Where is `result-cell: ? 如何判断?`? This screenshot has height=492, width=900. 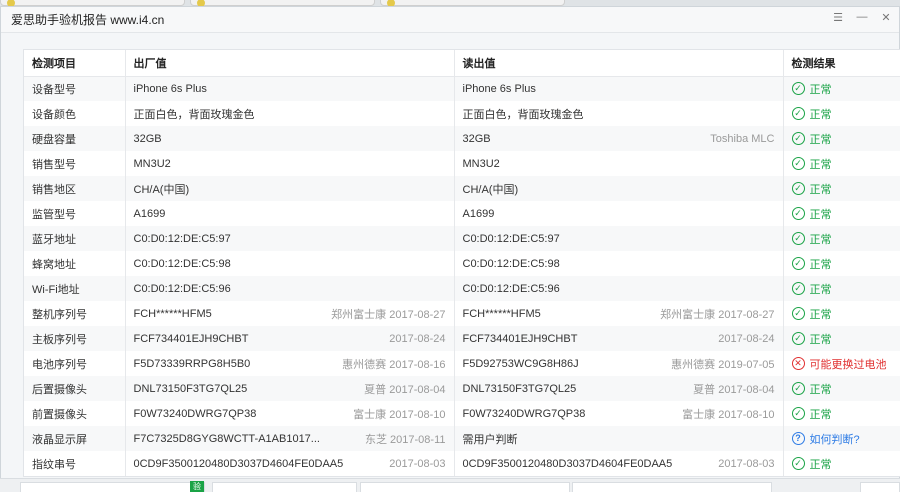 result-cell: ? 如何判断? is located at coordinates (841, 438).